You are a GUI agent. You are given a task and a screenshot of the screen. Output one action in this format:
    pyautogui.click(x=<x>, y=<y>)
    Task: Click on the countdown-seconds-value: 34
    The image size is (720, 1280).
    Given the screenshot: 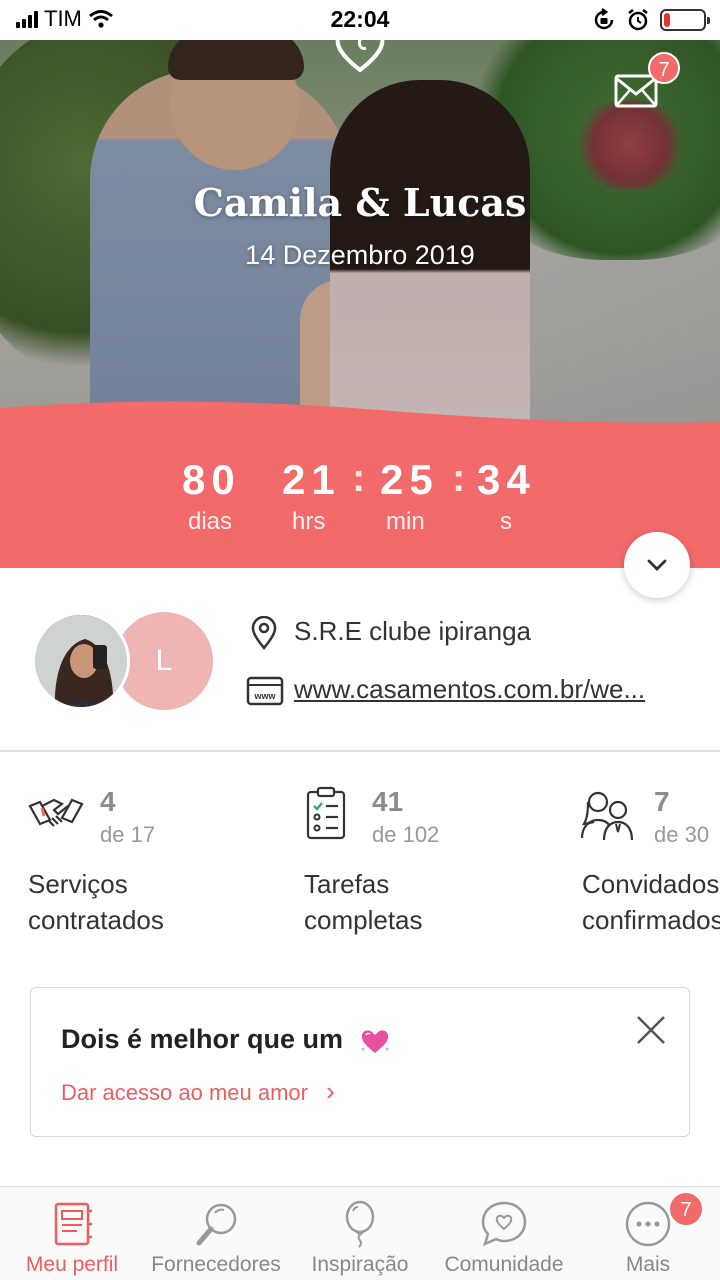 What is the action you would take?
    pyautogui.click(x=506, y=479)
    